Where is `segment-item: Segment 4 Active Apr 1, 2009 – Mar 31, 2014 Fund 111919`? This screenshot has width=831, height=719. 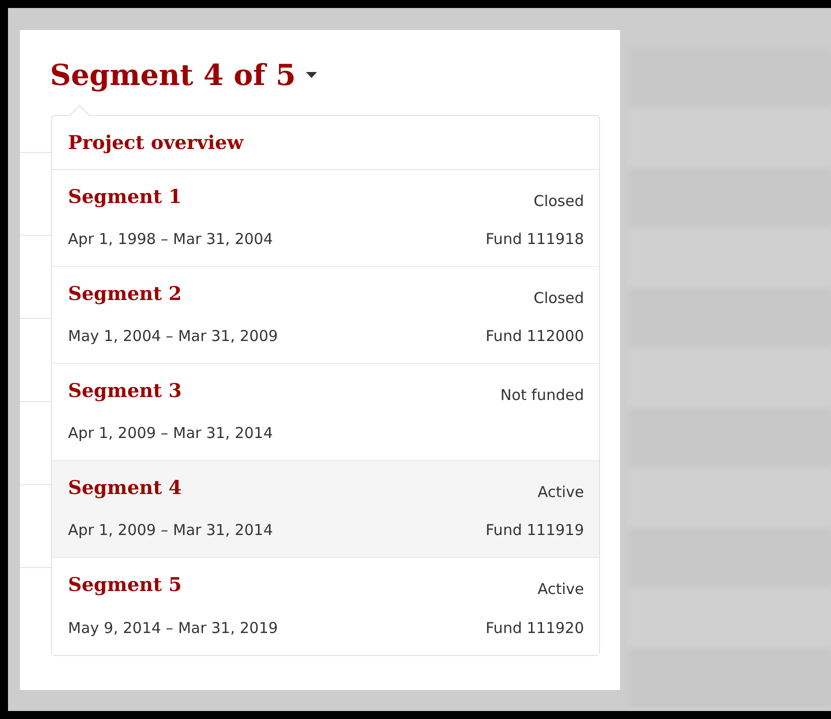
segment-item: Segment 4 Active Apr 1, 2009 – Mar 31, 2014 Fund 111919 is located at coordinates (325, 509).